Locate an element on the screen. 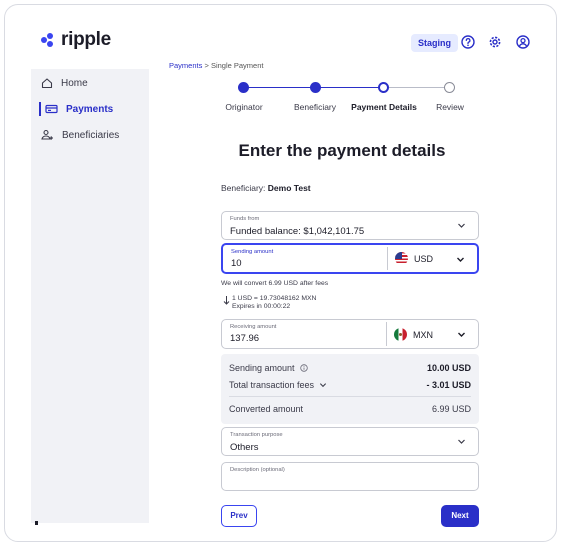 The image size is (561, 546). field-value: Others is located at coordinates (244, 447).